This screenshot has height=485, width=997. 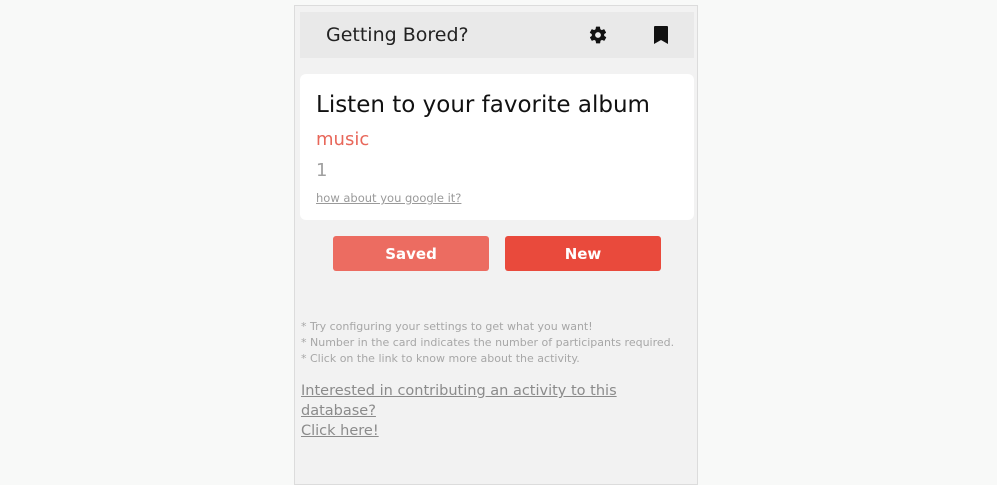 What do you see at coordinates (411, 253) in the screenshot?
I see `saved-button: Saved` at bounding box center [411, 253].